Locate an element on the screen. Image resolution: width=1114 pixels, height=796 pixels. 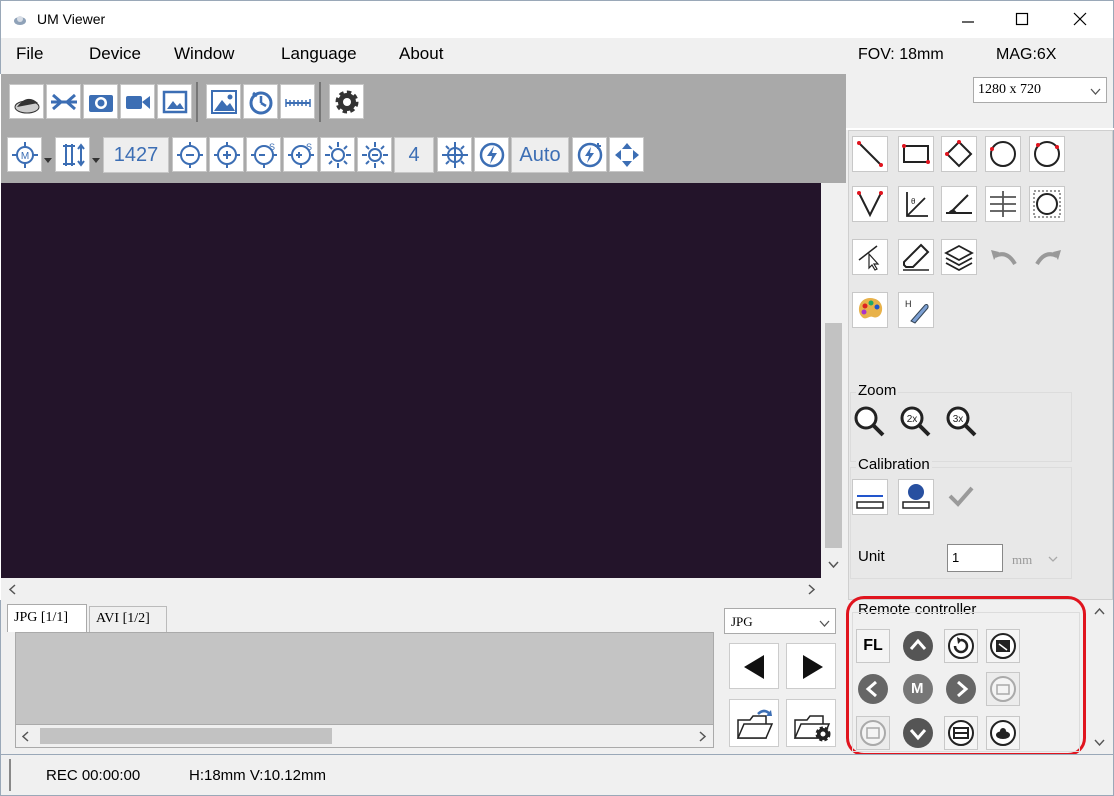
image-adjust-button is located at coordinates (174, 101).